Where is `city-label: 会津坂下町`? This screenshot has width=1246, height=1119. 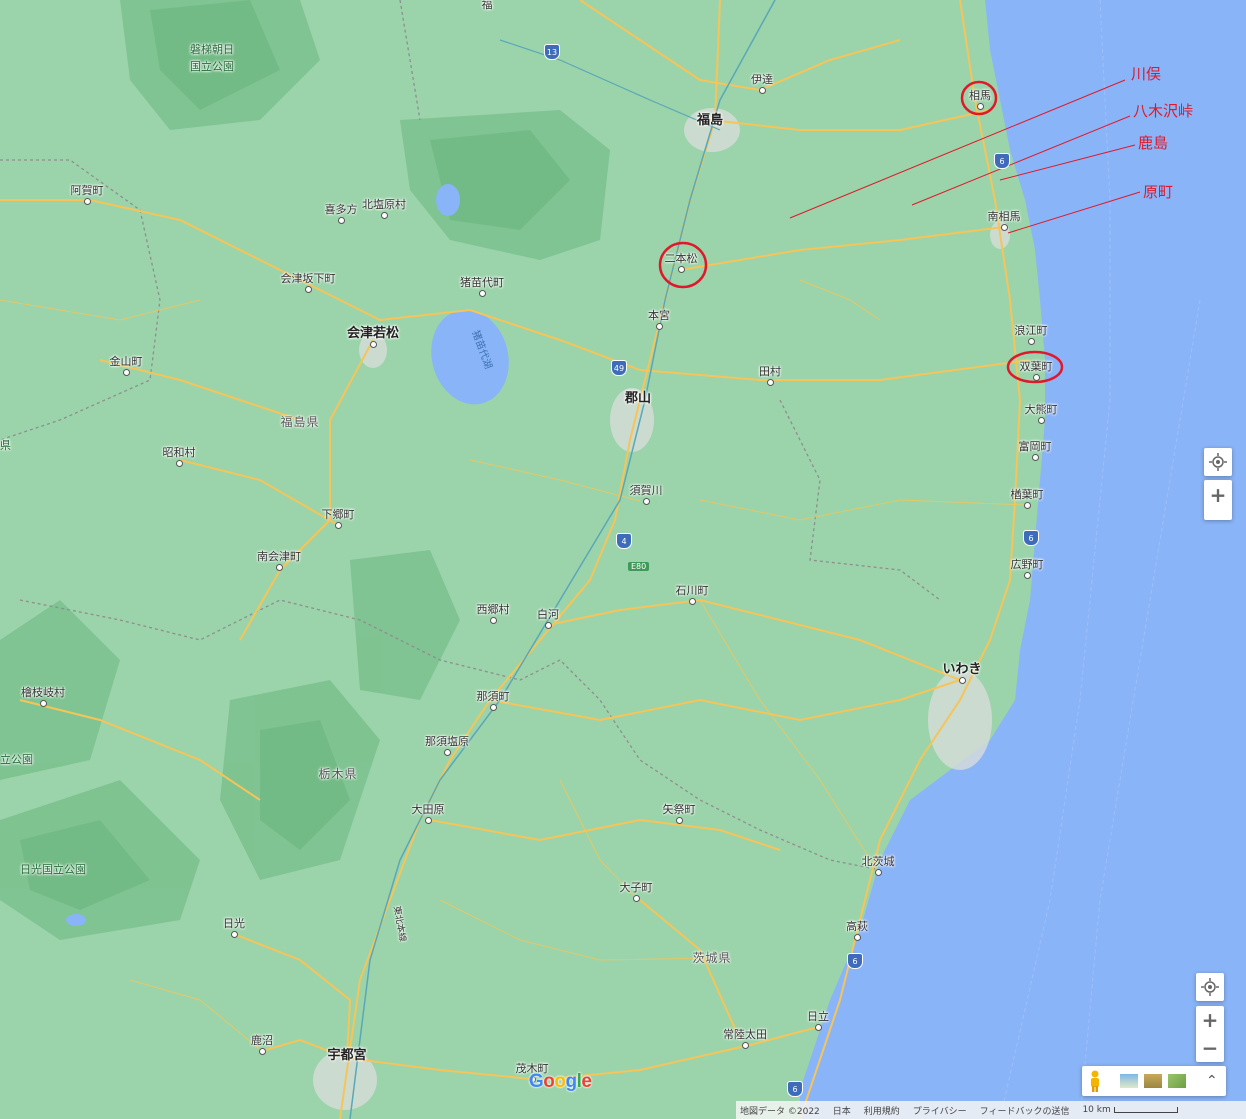
city-label: 会津坂下町 is located at coordinates (308, 279).